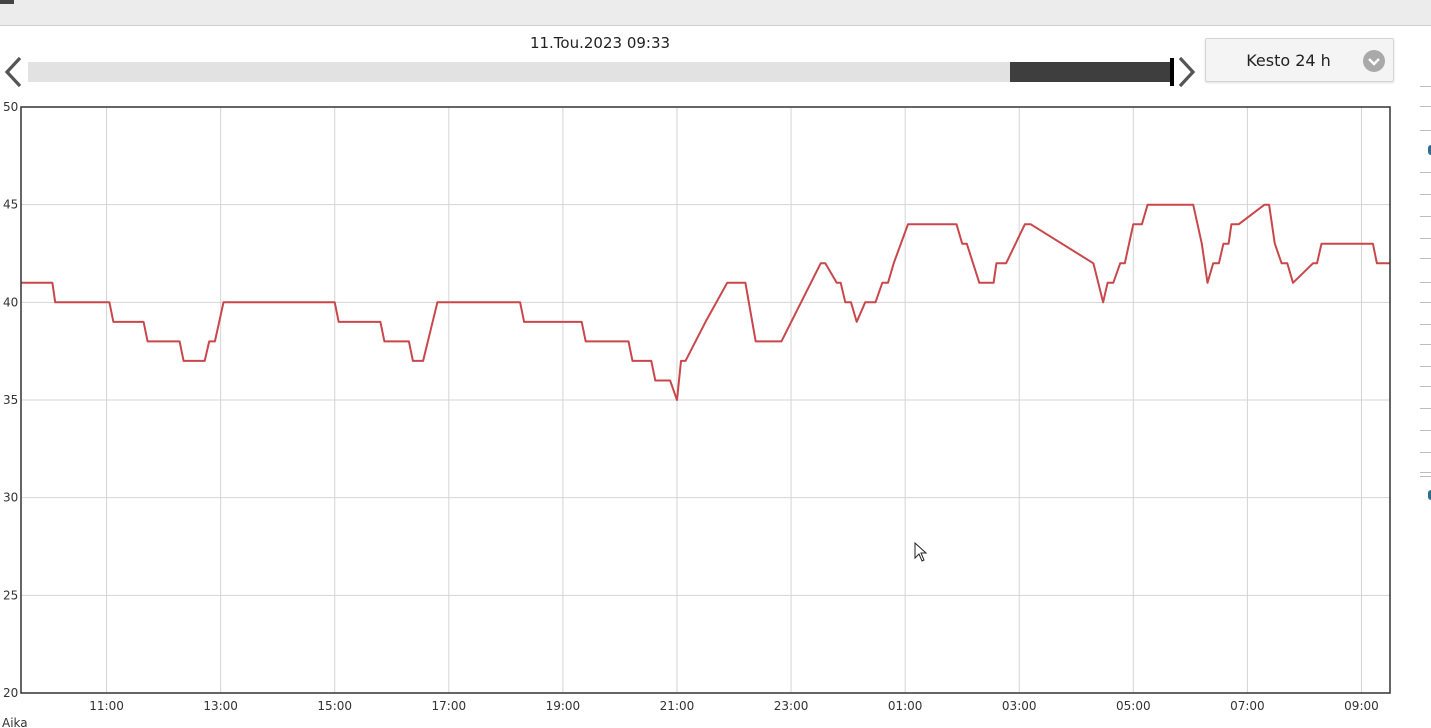  Describe the element at coordinates (921, 552) in the screenshot. I see `mouse-cursor-icon` at that location.